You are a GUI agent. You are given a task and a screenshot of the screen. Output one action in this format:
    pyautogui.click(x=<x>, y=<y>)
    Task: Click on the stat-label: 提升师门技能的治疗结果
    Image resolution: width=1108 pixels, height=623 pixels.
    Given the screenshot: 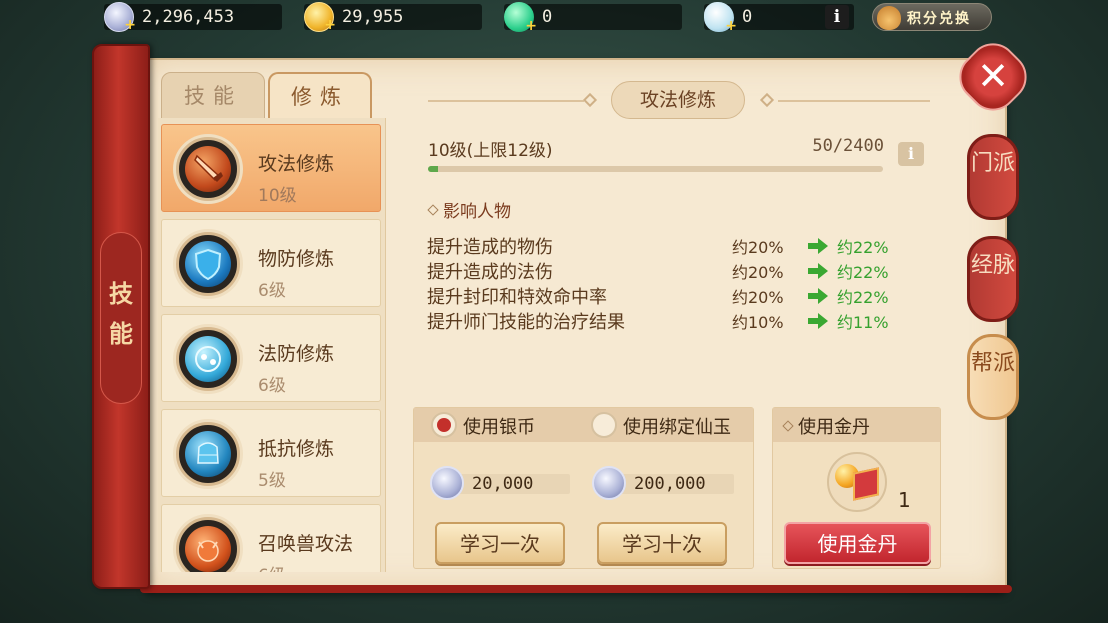 What is the action you would take?
    pyautogui.click(x=526, y=322)
    